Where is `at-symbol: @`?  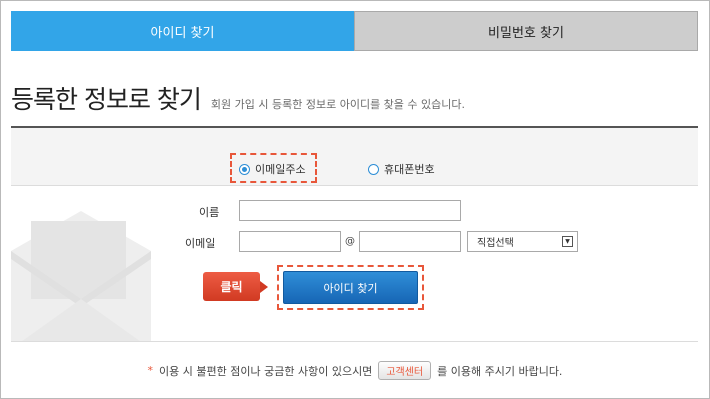
at-symbol: @ is located at coordinates (350, 241).